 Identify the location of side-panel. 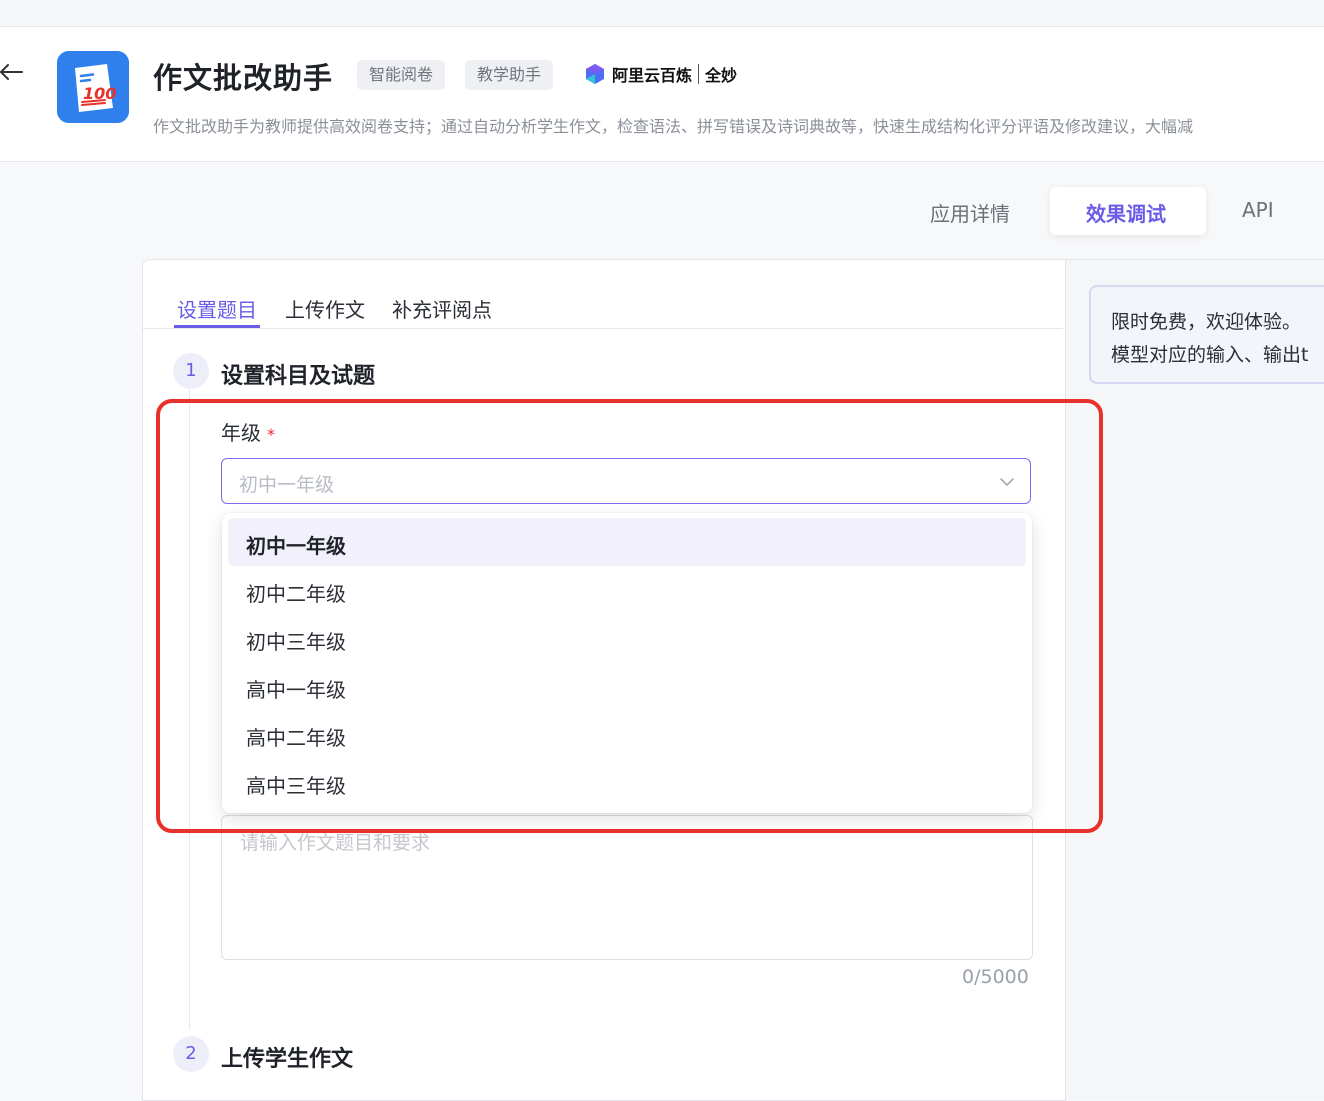
(1194, 679).